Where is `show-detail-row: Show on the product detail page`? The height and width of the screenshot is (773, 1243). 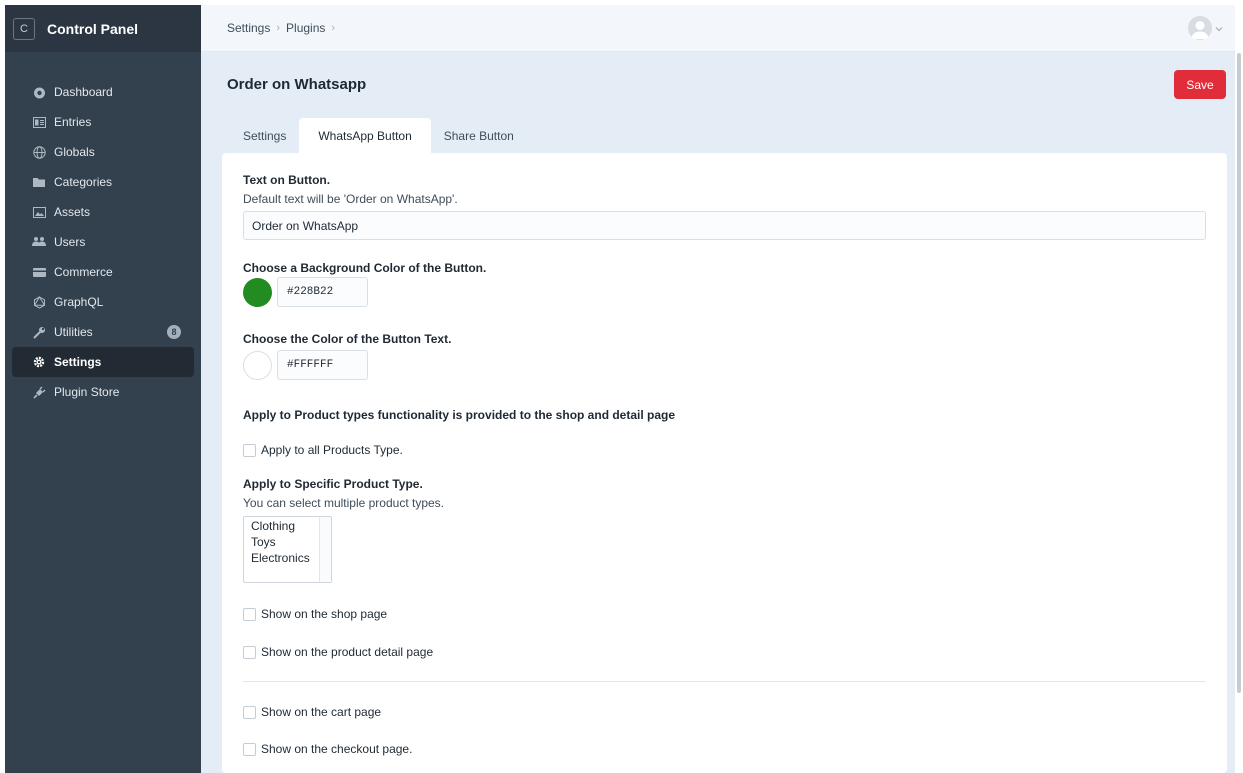
show-detail-row: Show on the product detail page is located at coordinates (338, 652).